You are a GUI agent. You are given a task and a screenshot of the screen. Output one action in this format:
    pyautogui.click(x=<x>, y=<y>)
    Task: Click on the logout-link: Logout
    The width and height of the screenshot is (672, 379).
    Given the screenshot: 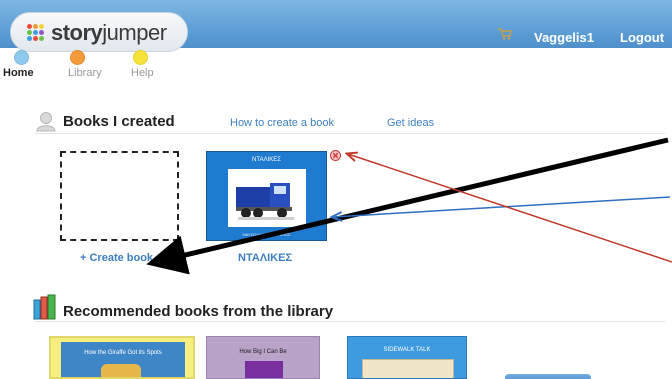 What is the action you would take?
    pyautogui.click(x=642, y=37)
    